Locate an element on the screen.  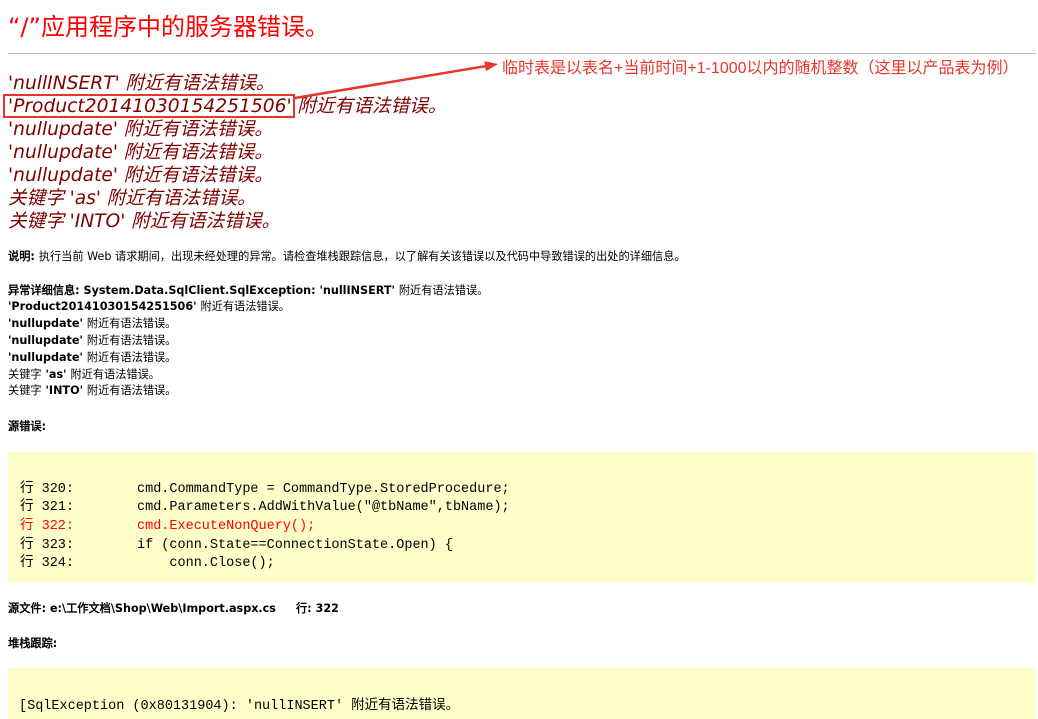
annotation-highlight-box is located at coordinates (149, 106).